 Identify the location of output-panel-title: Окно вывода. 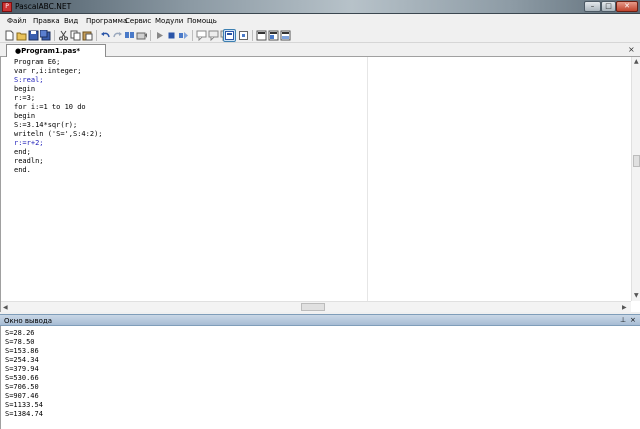
(28, 321).